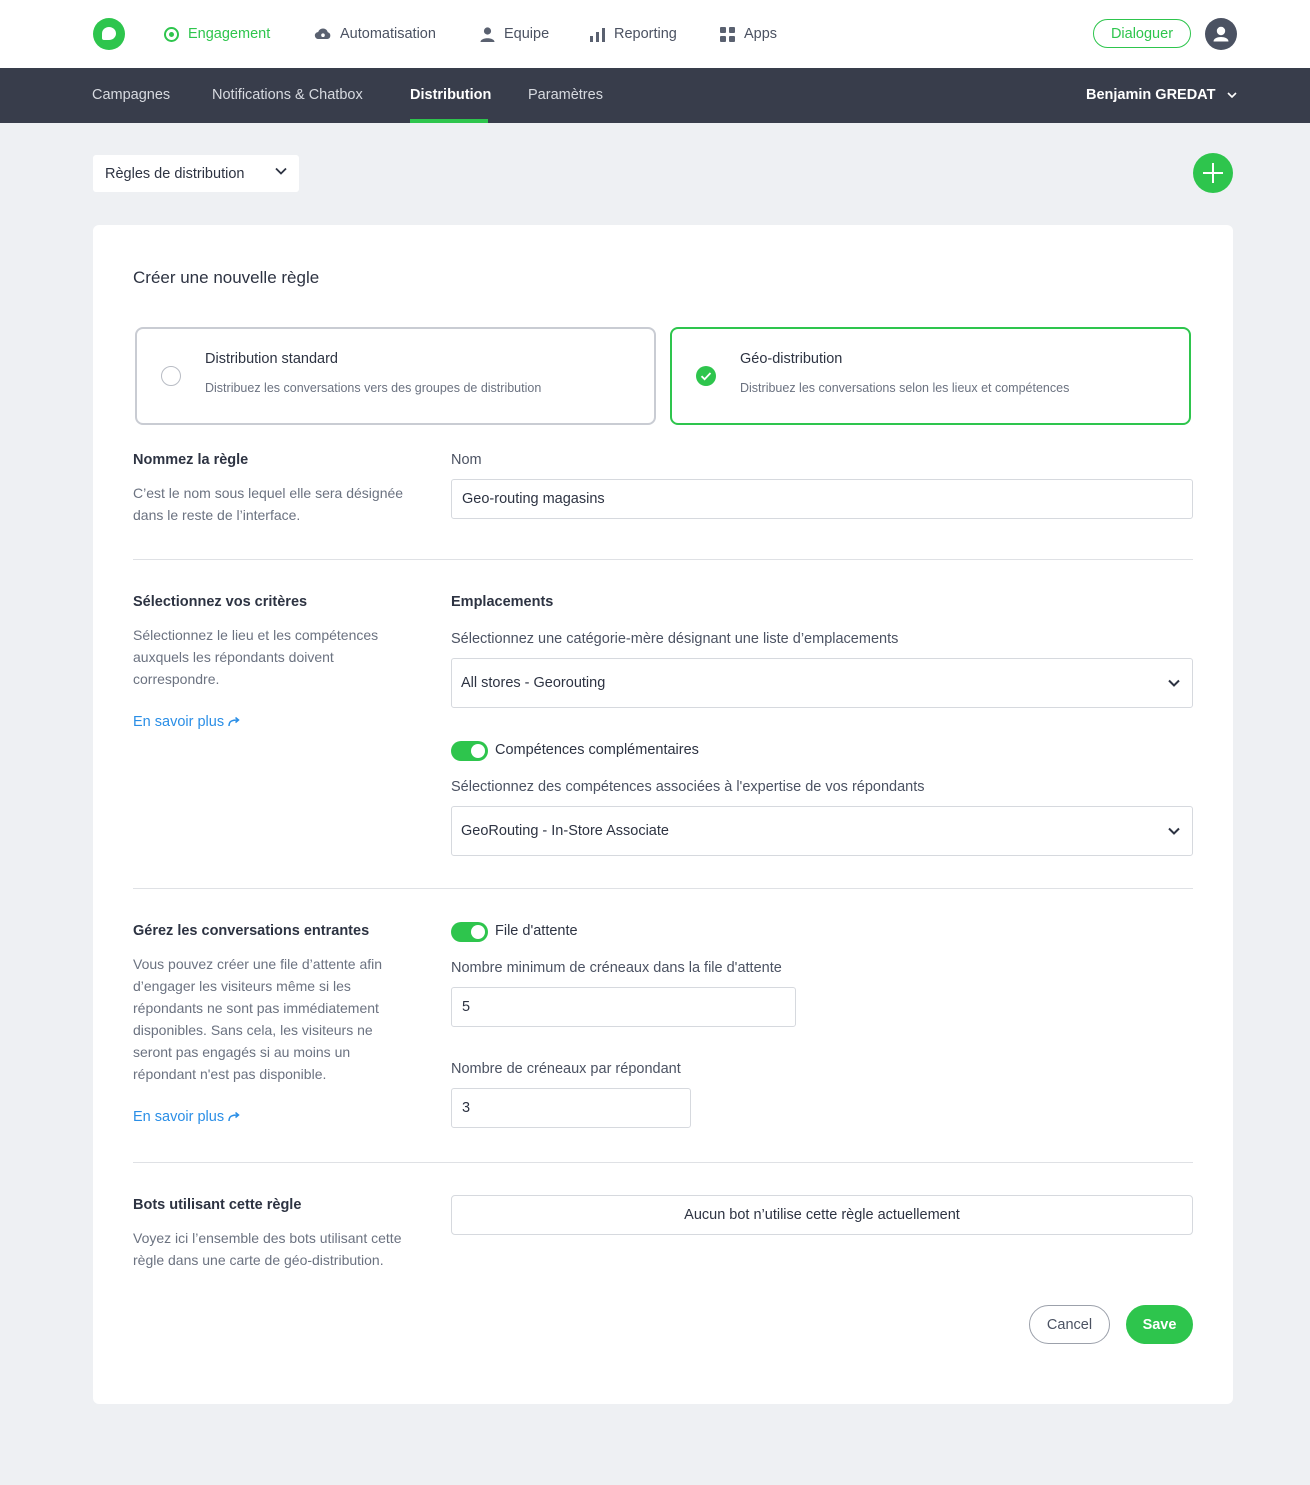 This screenshot has height=1485, width=1310. What do you see at coordinates (822, 499) in the screenshot?
I see `rule-name-input: Geo-routing magasins` at bounding box center [822, 499].